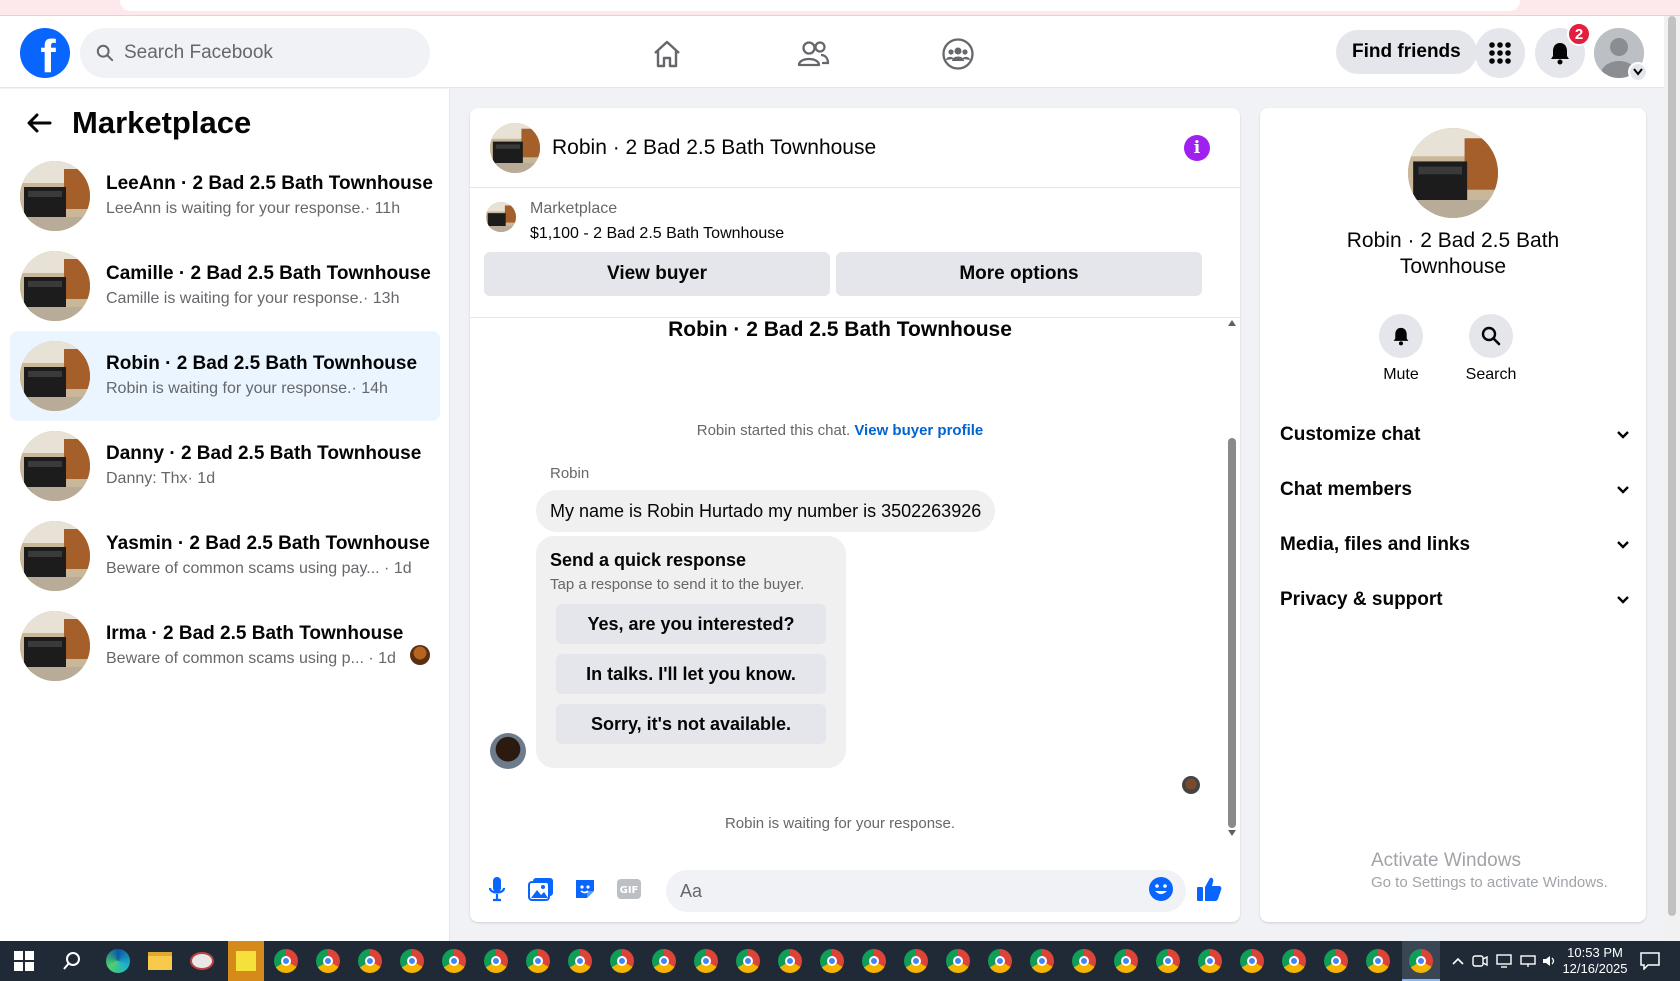 Image resolution: width=1680 pixels, height=981 pixels. What do you see at coordinates (1232, 323) in the screenshot?
I see `scroll-up-arrow-icon` at bounding box center [1232, 323].